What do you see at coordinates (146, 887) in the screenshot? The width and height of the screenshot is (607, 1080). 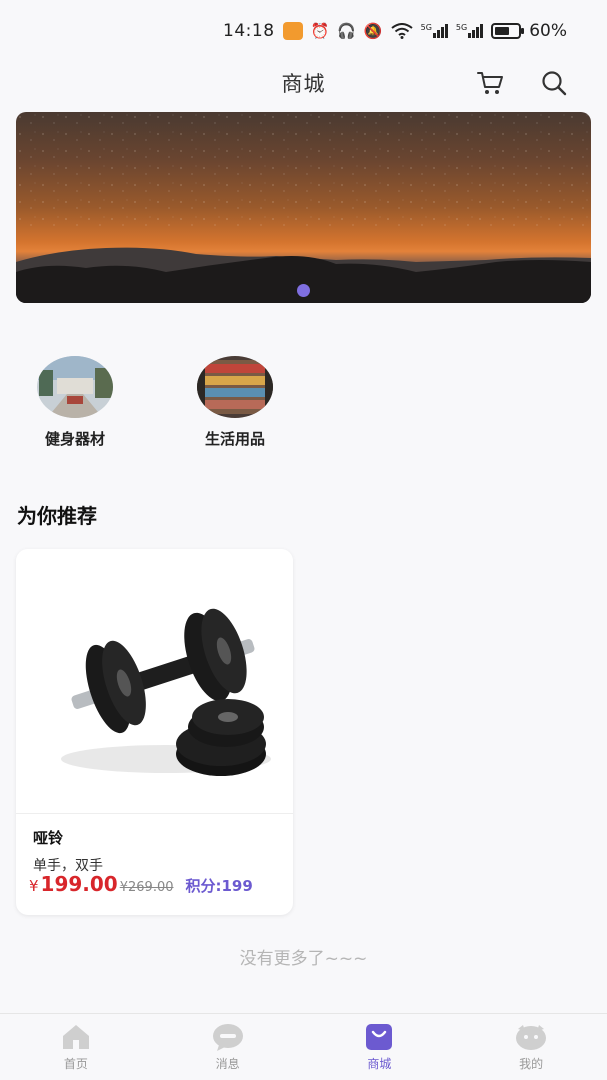 I see `product-original-price: ¥269.00` at bounding box center [146, 887].